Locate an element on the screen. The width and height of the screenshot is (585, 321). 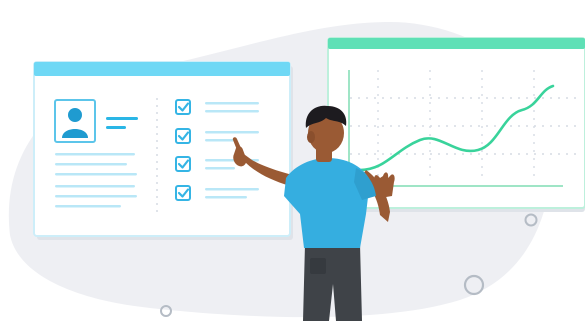
profile-subtitle-line is located at coordinates (116, 127).